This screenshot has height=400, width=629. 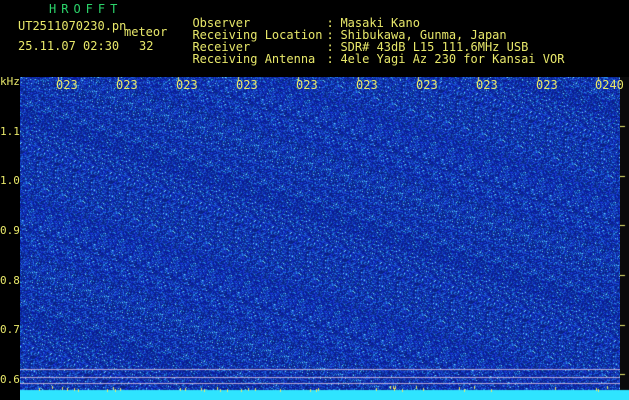 What do you see at coordinates (146, 46) in the screenshot?
I see `meteor-count: 32` at bounding box center [146, 46].